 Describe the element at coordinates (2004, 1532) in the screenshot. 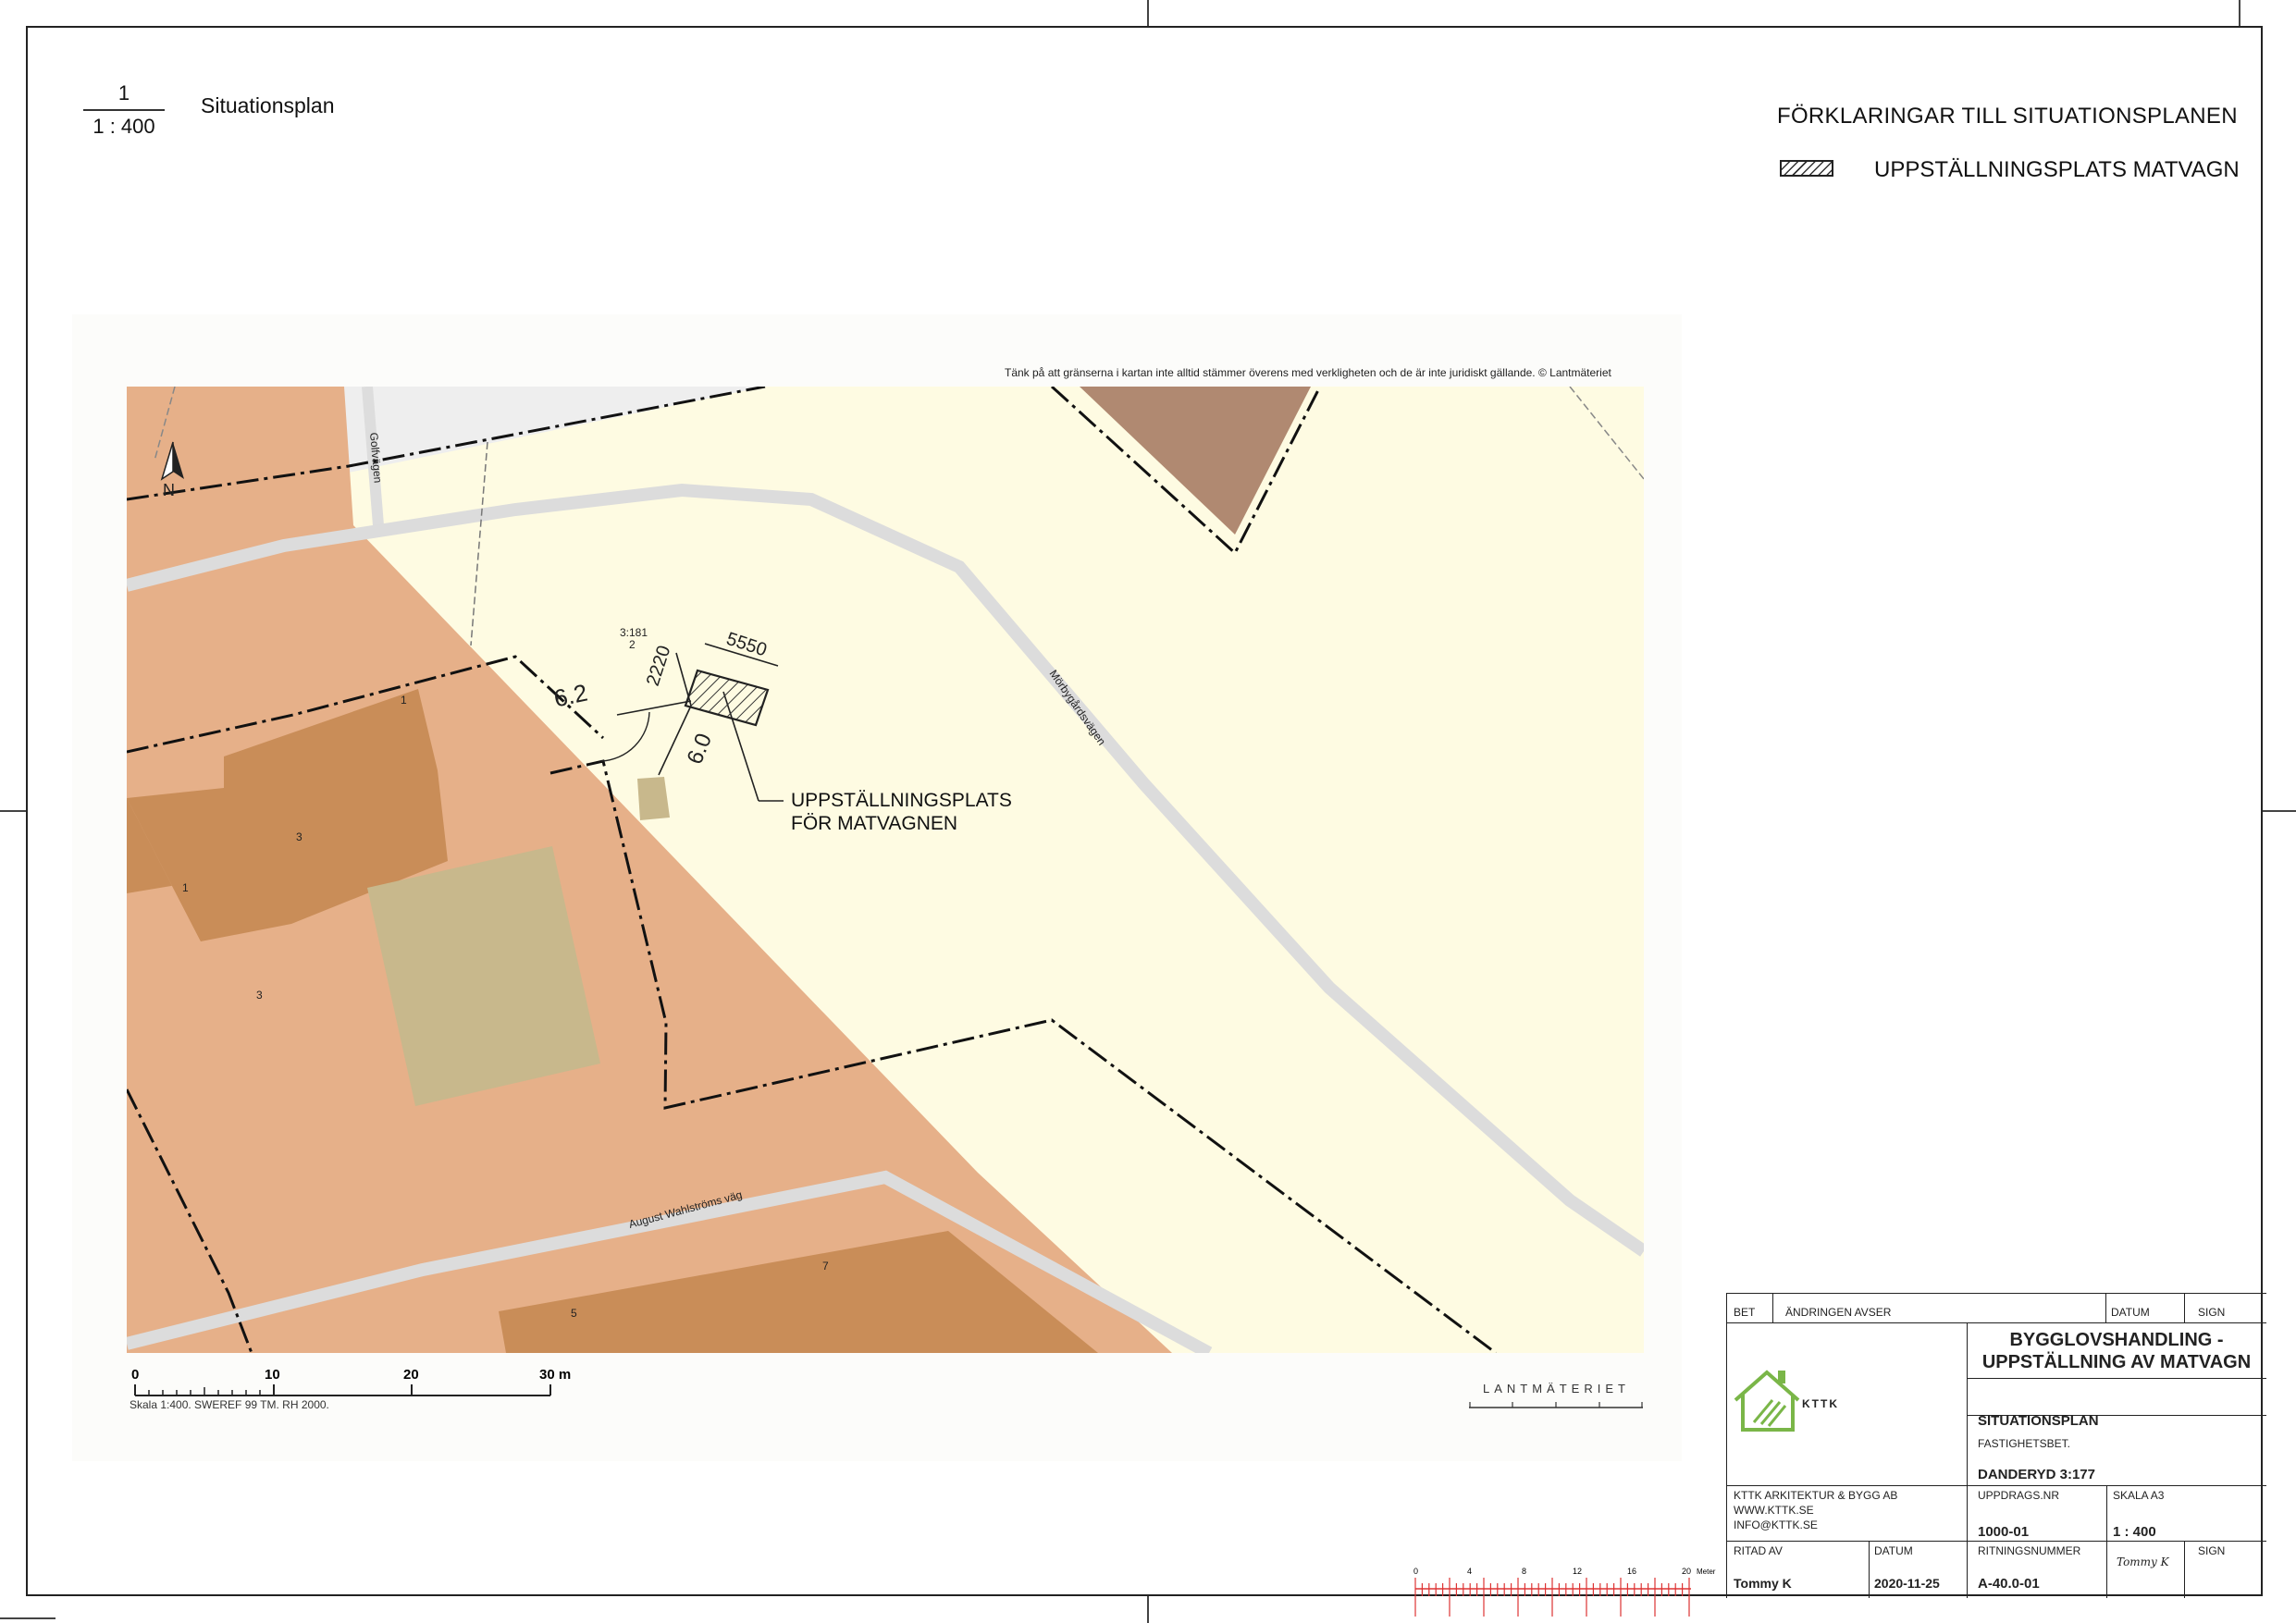

I see `tb-uppdrag-value: 1000-01` at that location.